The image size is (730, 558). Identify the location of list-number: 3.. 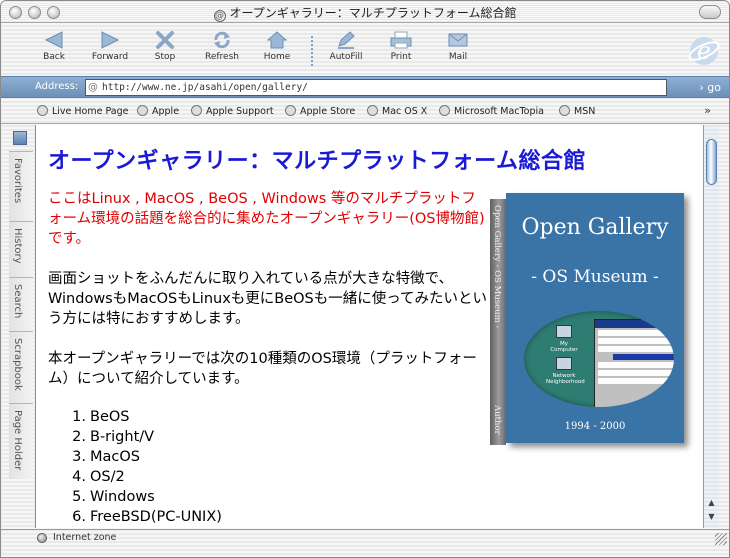
(79, 457).